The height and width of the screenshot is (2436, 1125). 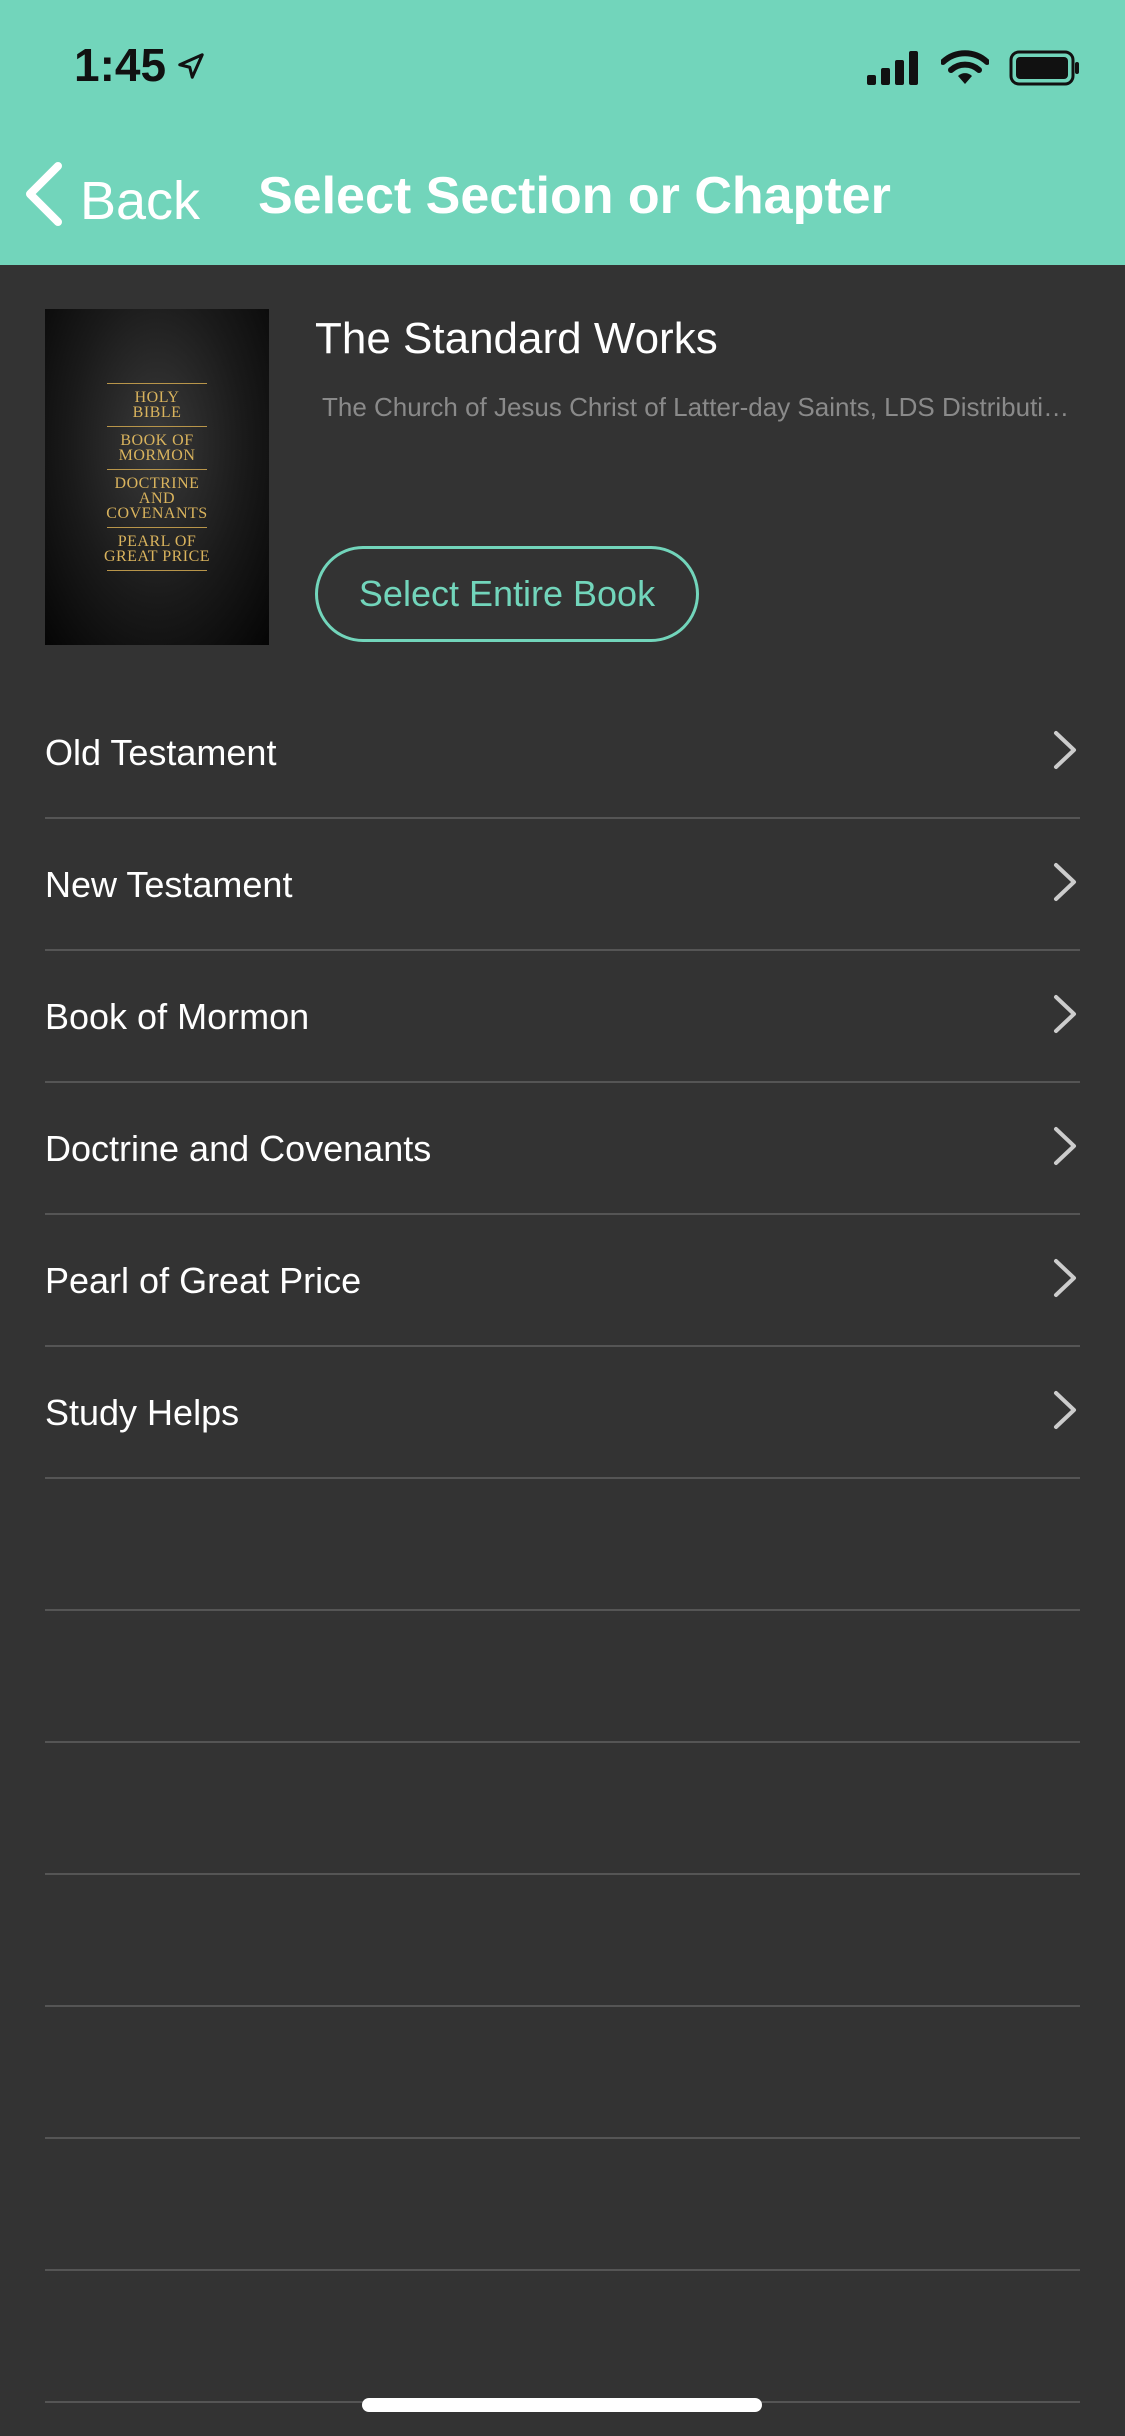 What do you see at coordinates (177, 1016) in the screenshot?
I see `section-label: Book of Mormon` at bounding box center [177, 1016].